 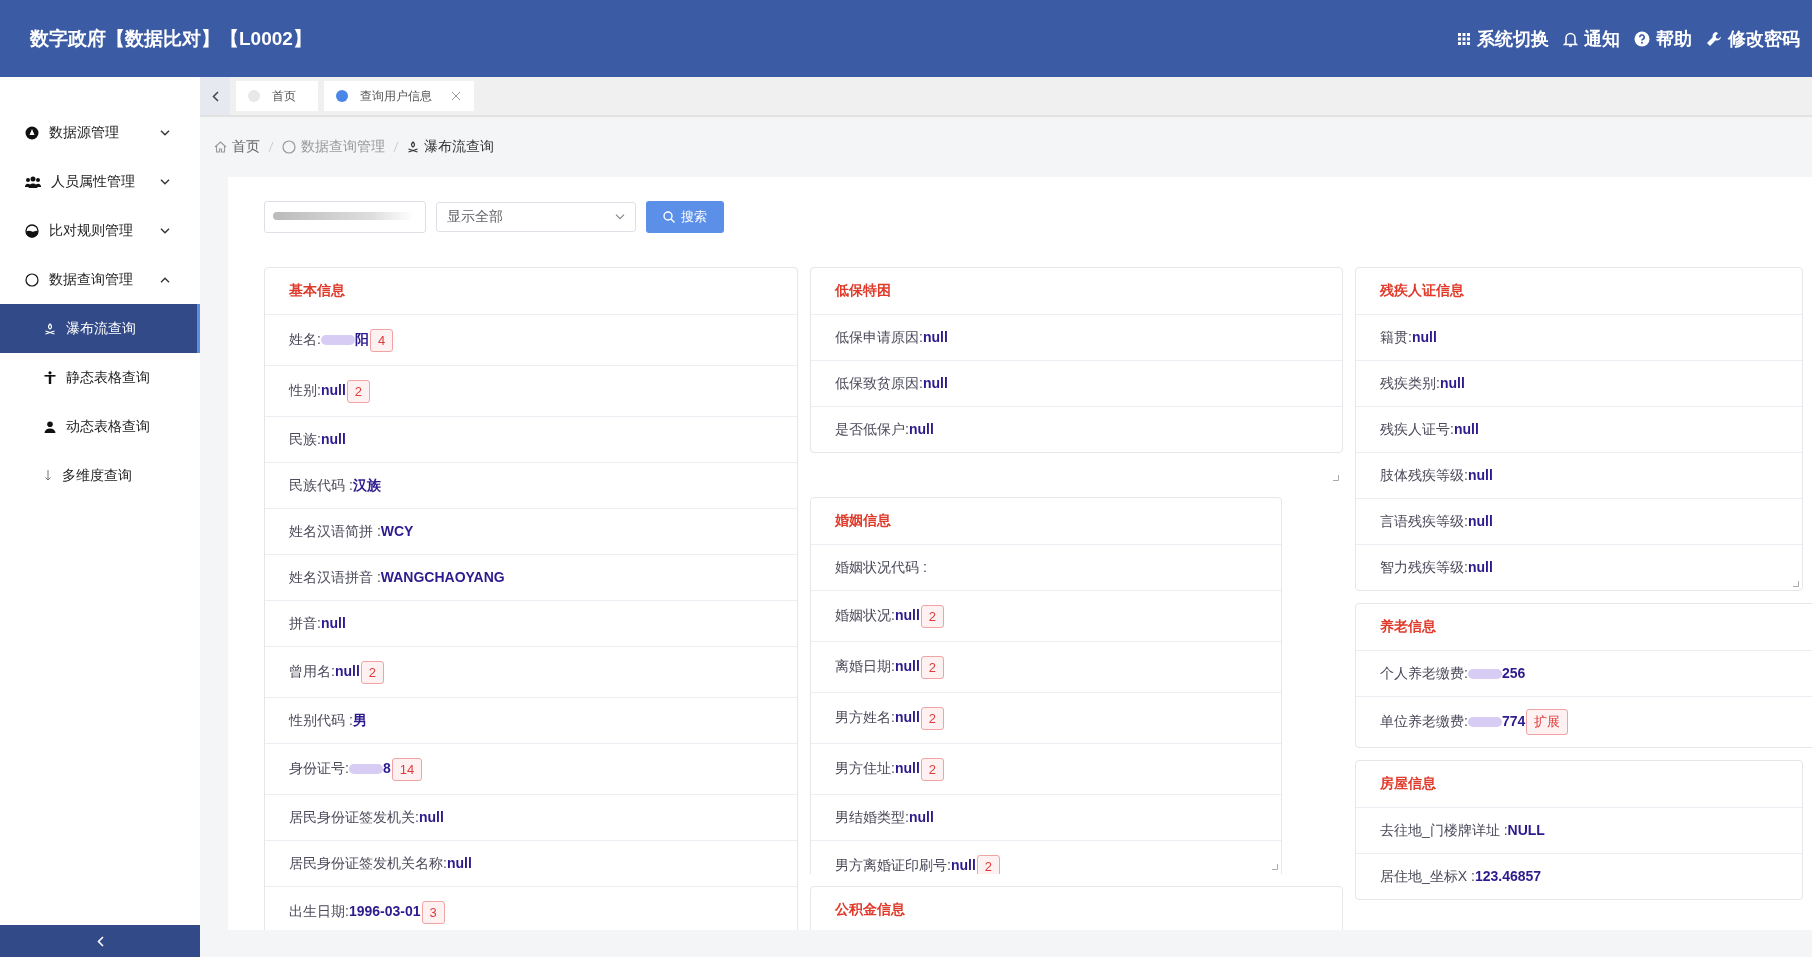 I want to click on group-icon, so click(x=33, y=181).